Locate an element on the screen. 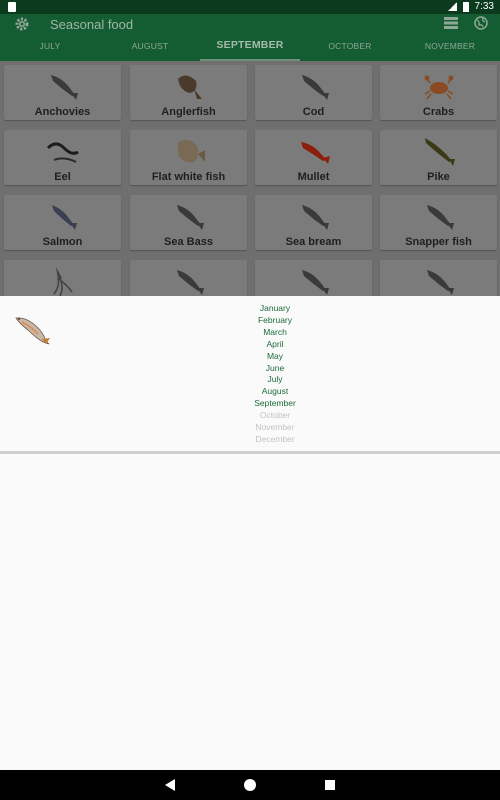 This screenshot has height=800, width=500. month-april: April is located at coordinates (275, 343).